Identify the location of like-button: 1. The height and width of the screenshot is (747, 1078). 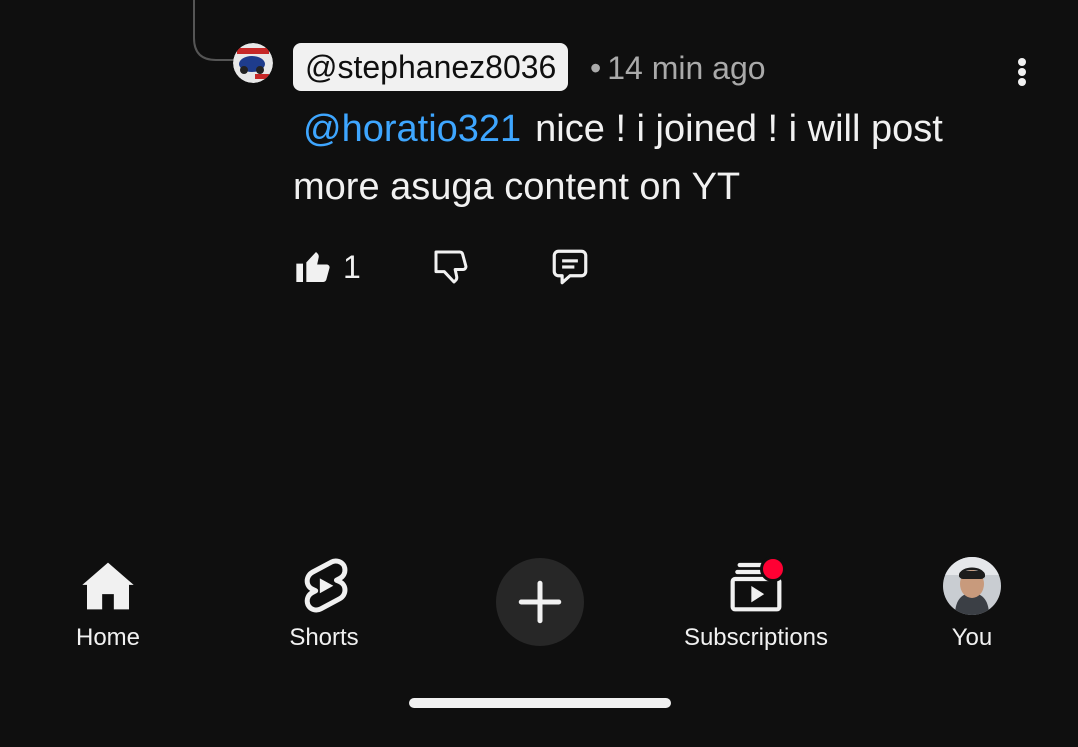
(327, 267).